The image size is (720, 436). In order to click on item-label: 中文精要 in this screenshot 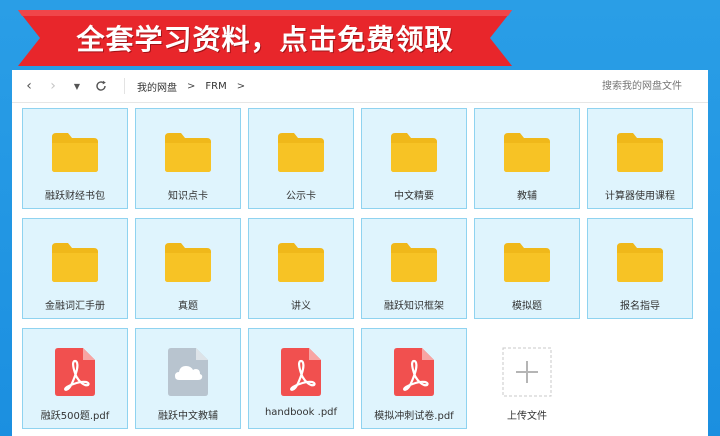, I will do `click(414, 196)`.